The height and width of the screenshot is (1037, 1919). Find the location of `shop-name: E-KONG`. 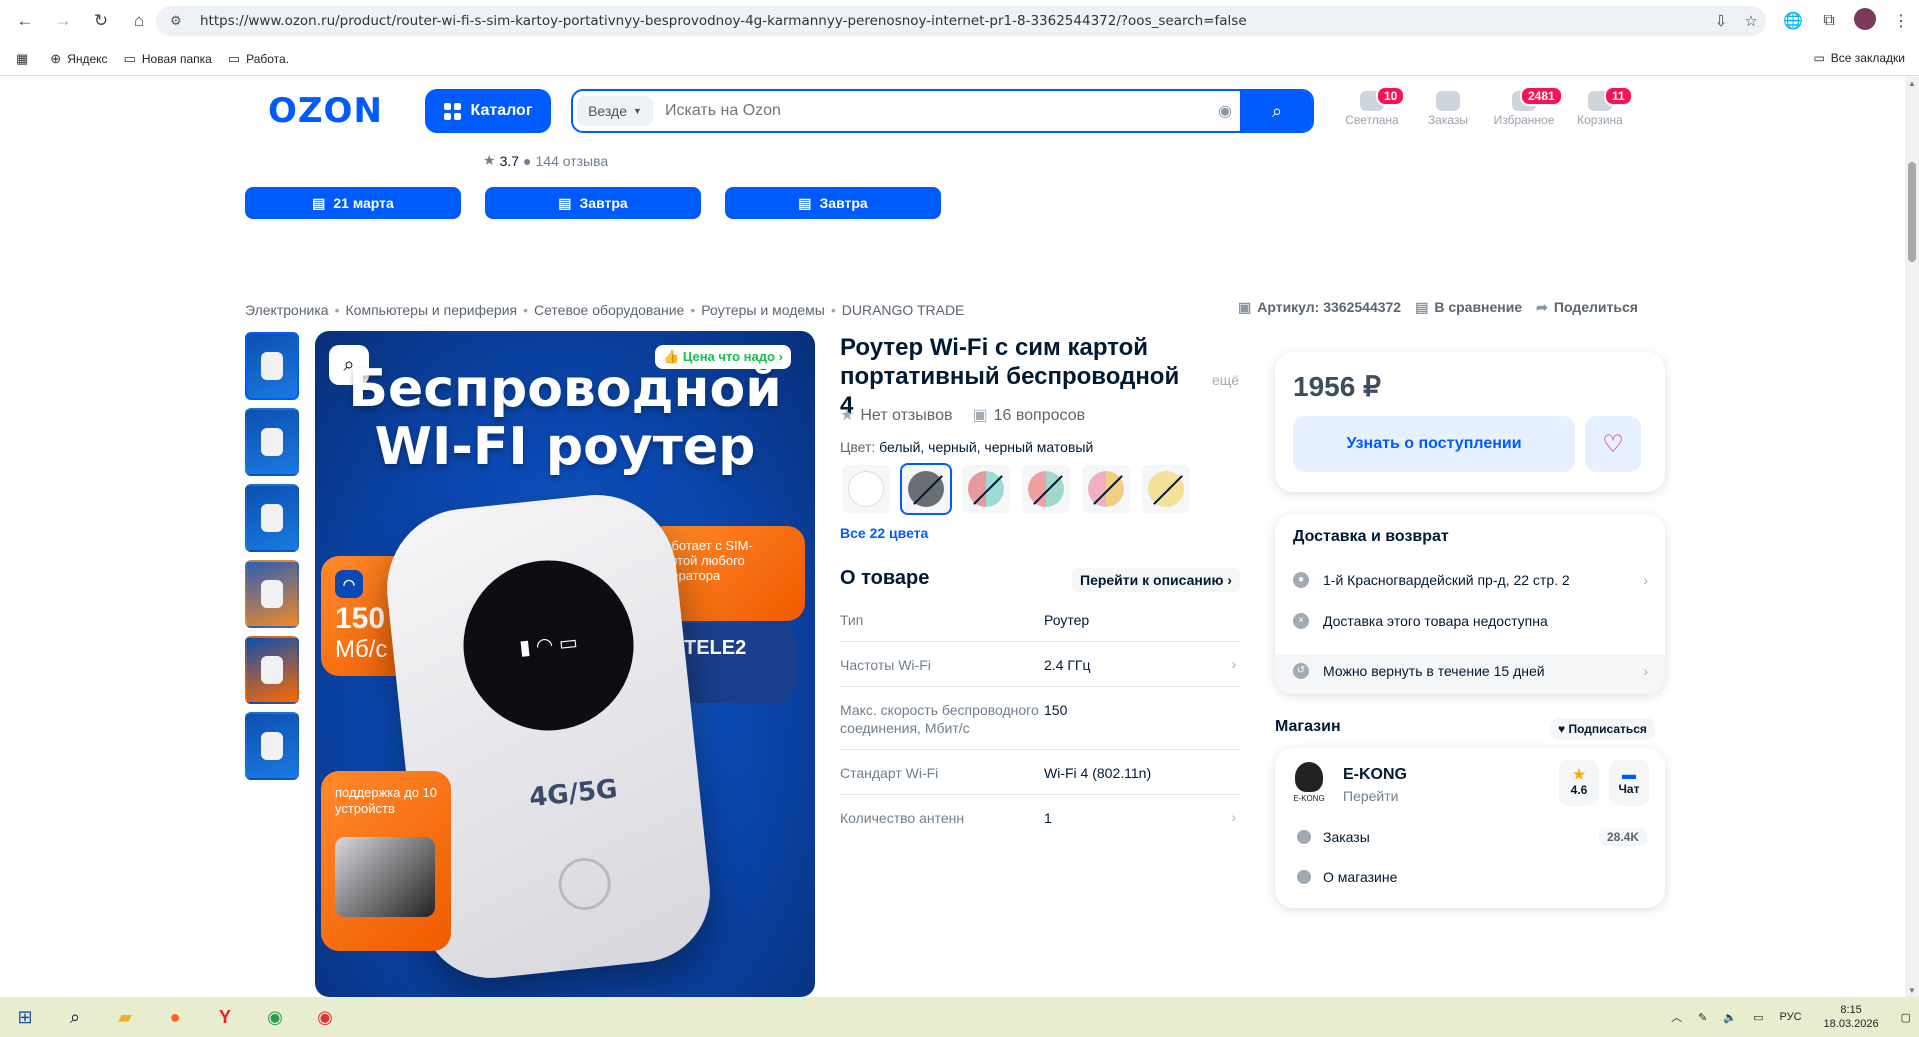

shop-name: E-KONG is located at coordinates (1375, 775).